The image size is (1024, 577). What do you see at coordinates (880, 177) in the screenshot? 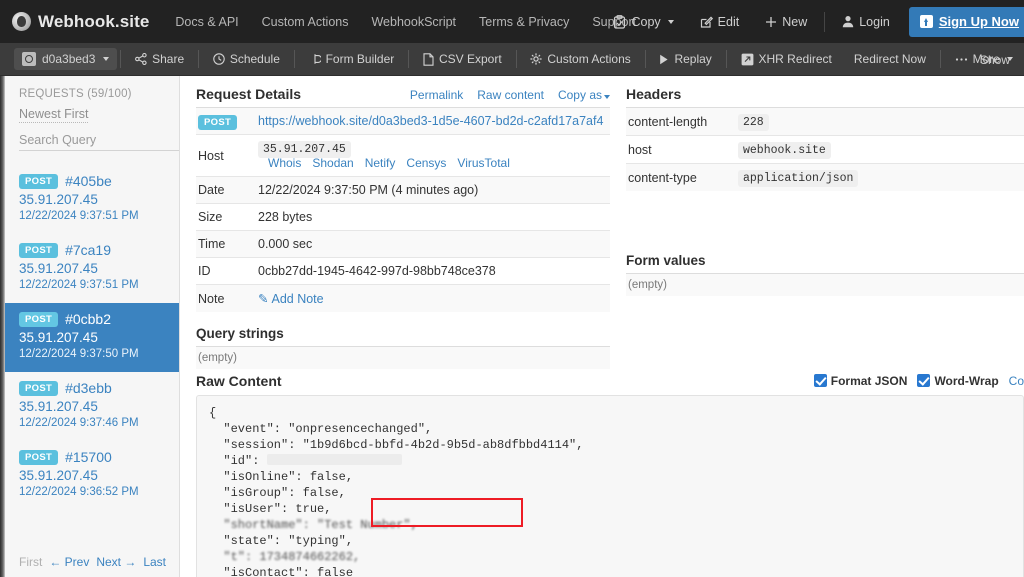
I see `header-value-cell: application/json` at bounding box center [880, 177].